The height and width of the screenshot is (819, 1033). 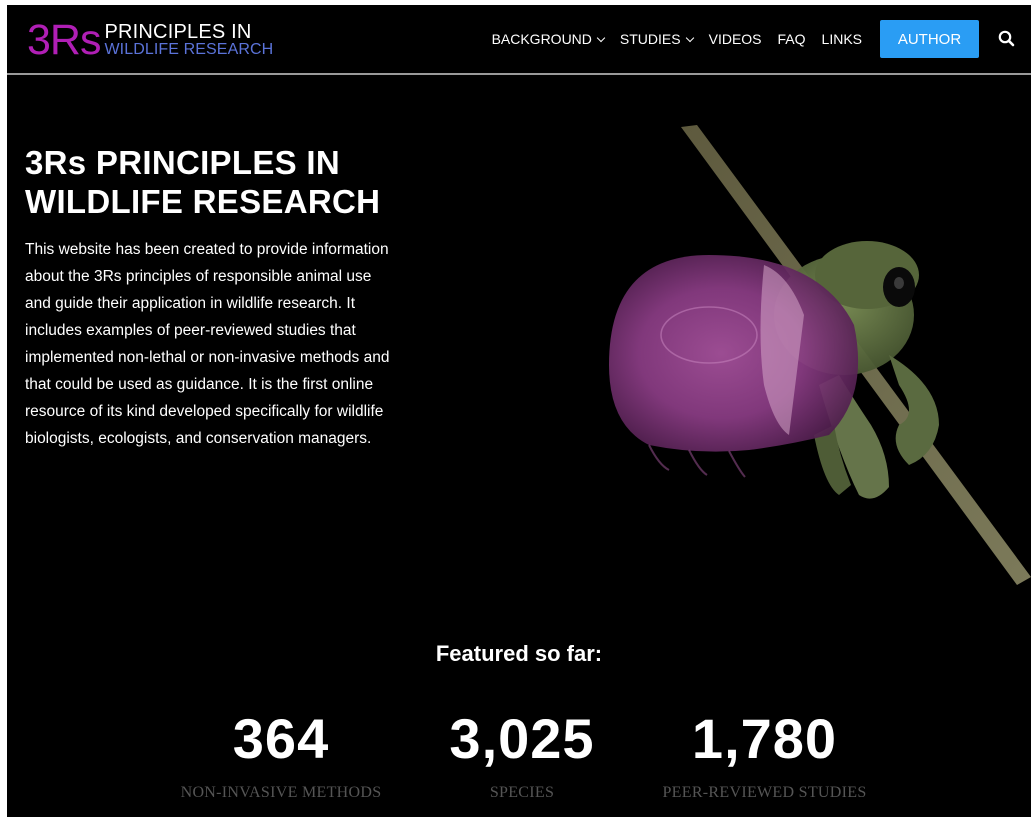 What do you see at coordinates (1007, 39) in the screenshot?
I see `search-icon` at bounding box center [1007, 39].